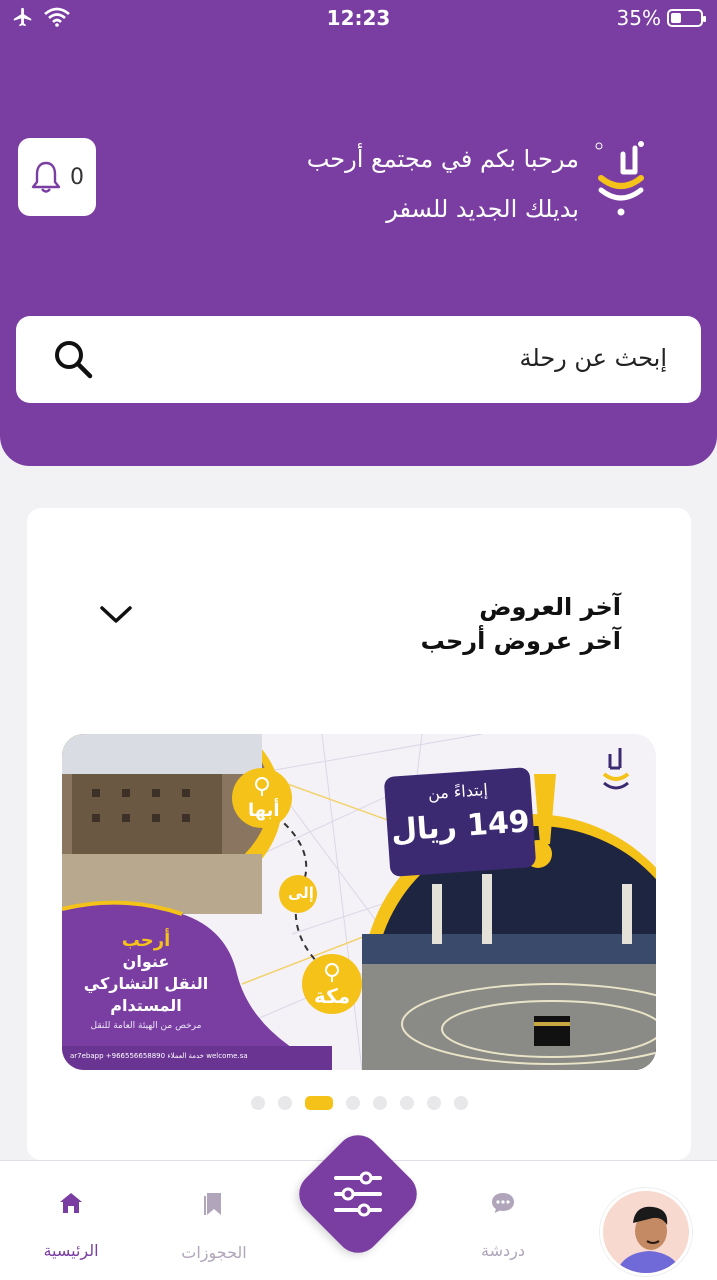 Image resolution: width=717 pixels, height=1280 pixels. What do you see at coordinates (146, 940) in the screenshot?
I see `banner-brand: أرحب` at bounding box center [146, 940].